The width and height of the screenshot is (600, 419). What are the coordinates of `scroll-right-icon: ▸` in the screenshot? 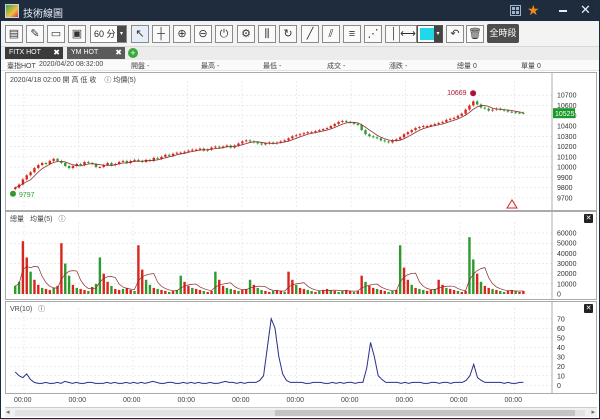 It's located at (593, 412).